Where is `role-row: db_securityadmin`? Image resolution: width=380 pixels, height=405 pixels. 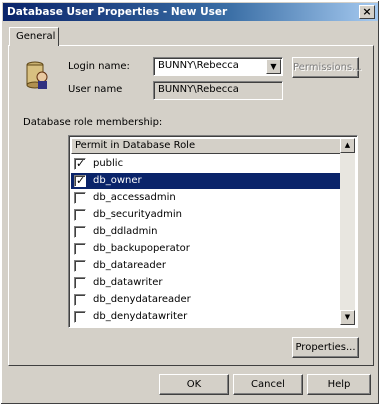
role-row: db_securityadmin is located at coordinates (207, 215).